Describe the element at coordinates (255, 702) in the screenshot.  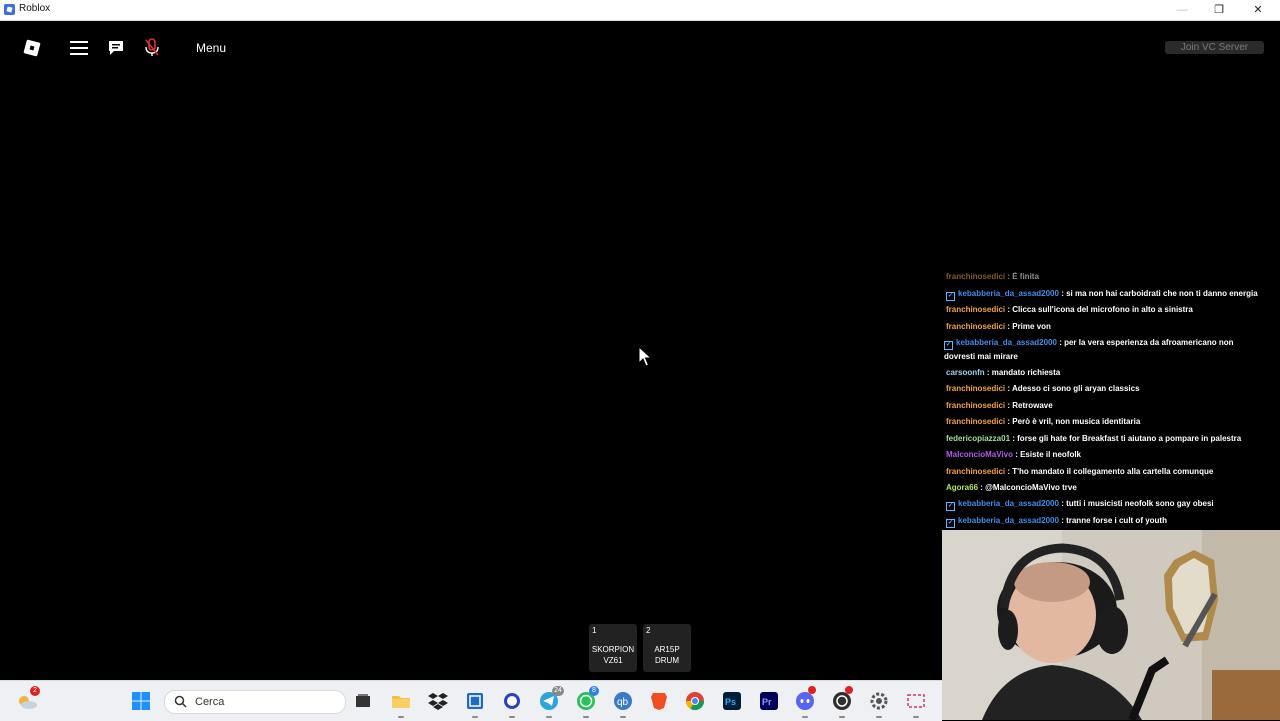
I see `taskbar-search: Cerca` at that location.